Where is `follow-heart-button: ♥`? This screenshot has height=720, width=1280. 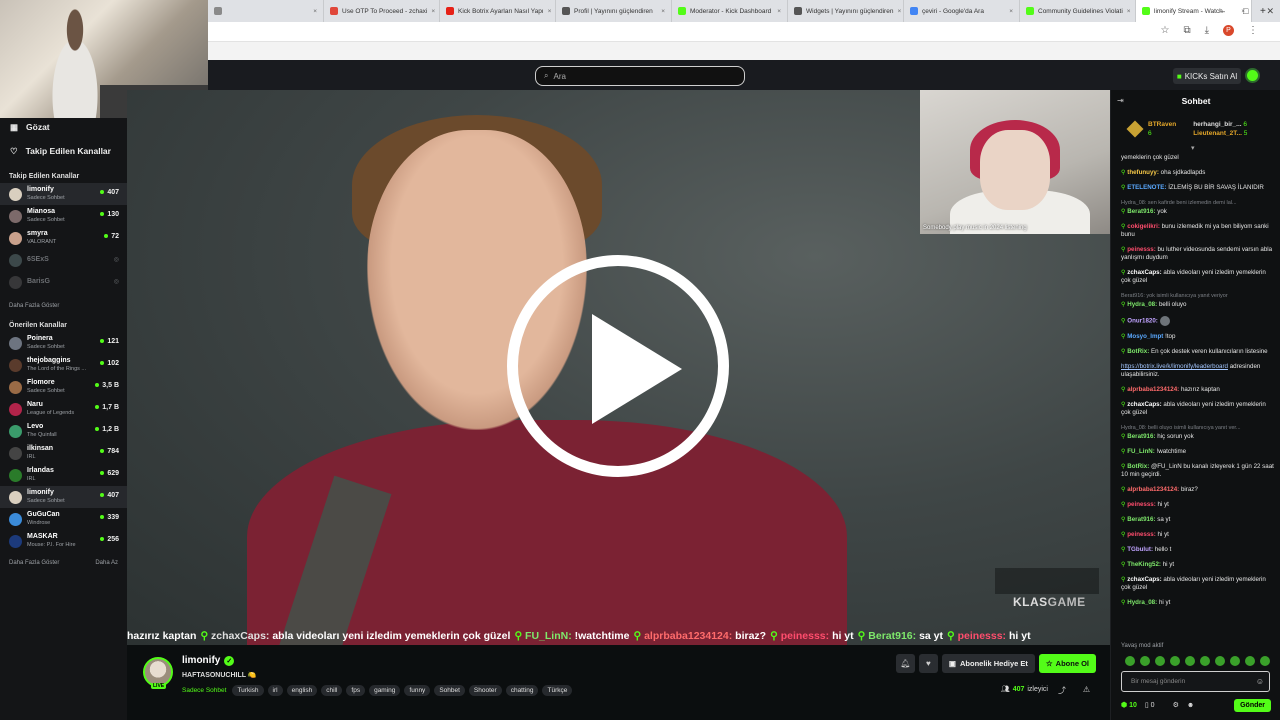 follow-heart-button: ♥ is located at coordinates (928, 663).